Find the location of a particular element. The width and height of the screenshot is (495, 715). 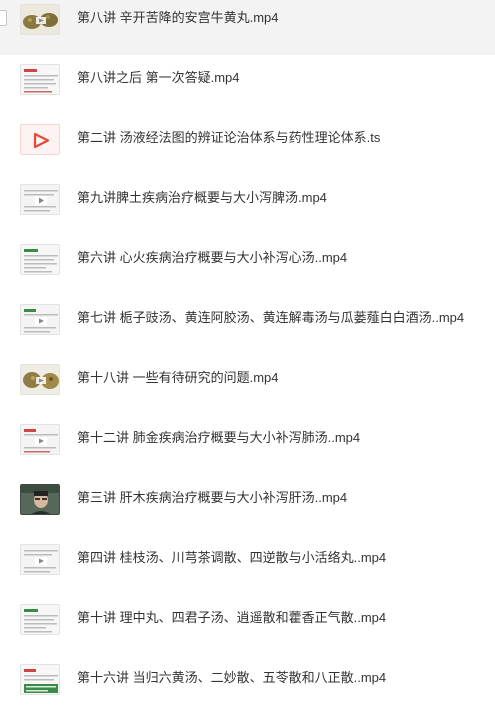

file-name: 第八讲之后 第一次答疑.mp4 is located at coordinates (158, 77).